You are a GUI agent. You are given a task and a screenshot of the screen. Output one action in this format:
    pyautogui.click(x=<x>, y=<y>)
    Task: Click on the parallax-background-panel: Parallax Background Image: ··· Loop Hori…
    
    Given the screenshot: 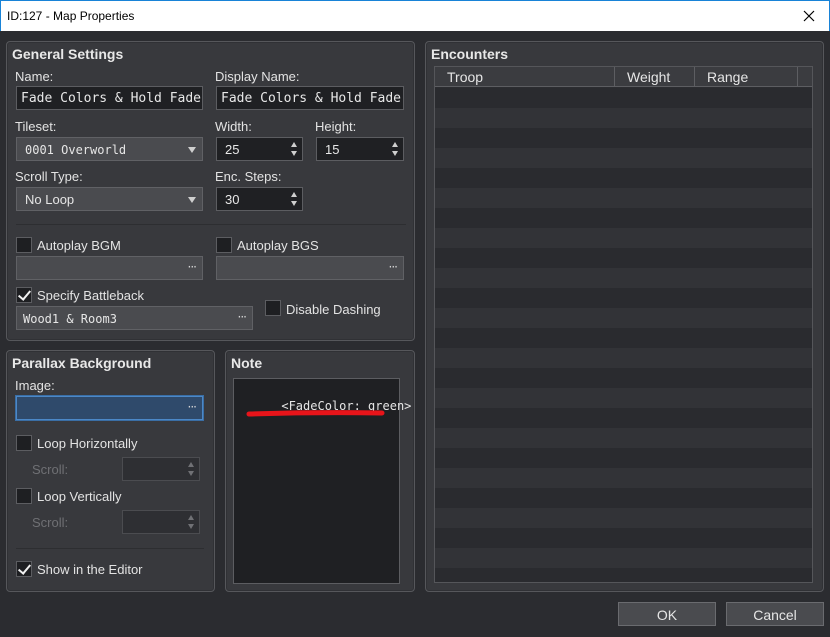 What is the action you would take?
    pyautogui.click(x=110, y=471)
    